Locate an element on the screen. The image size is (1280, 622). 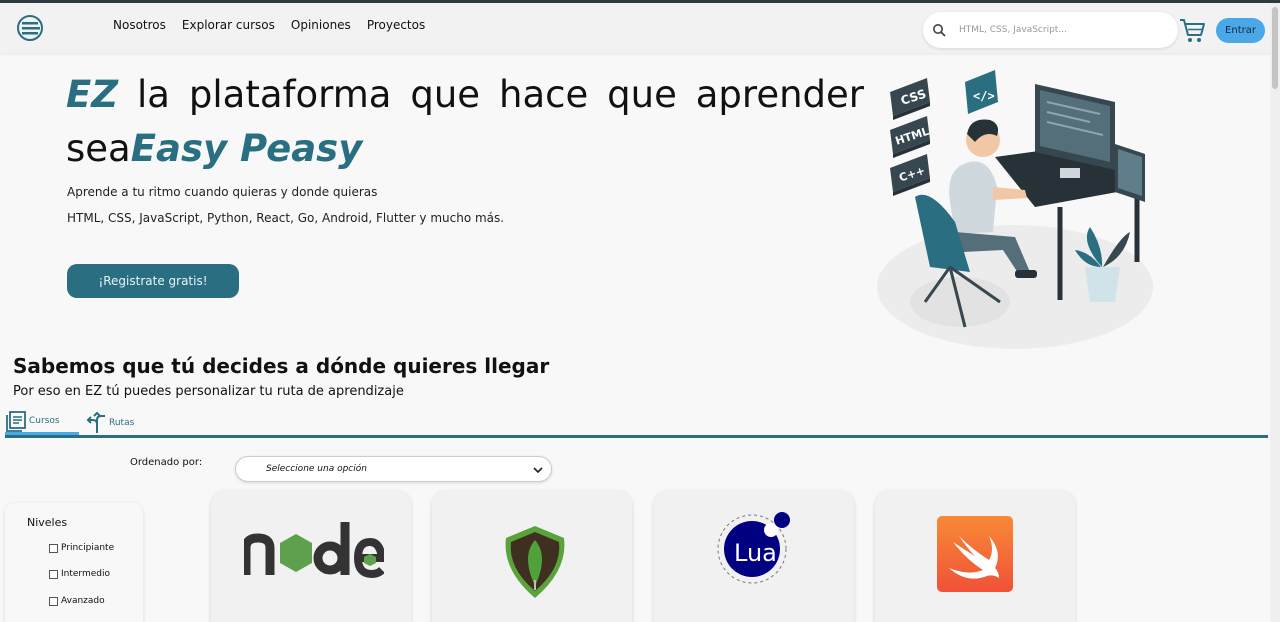
hero-title-line2: seaEasy Peasy is located at coordinates (214, 149).